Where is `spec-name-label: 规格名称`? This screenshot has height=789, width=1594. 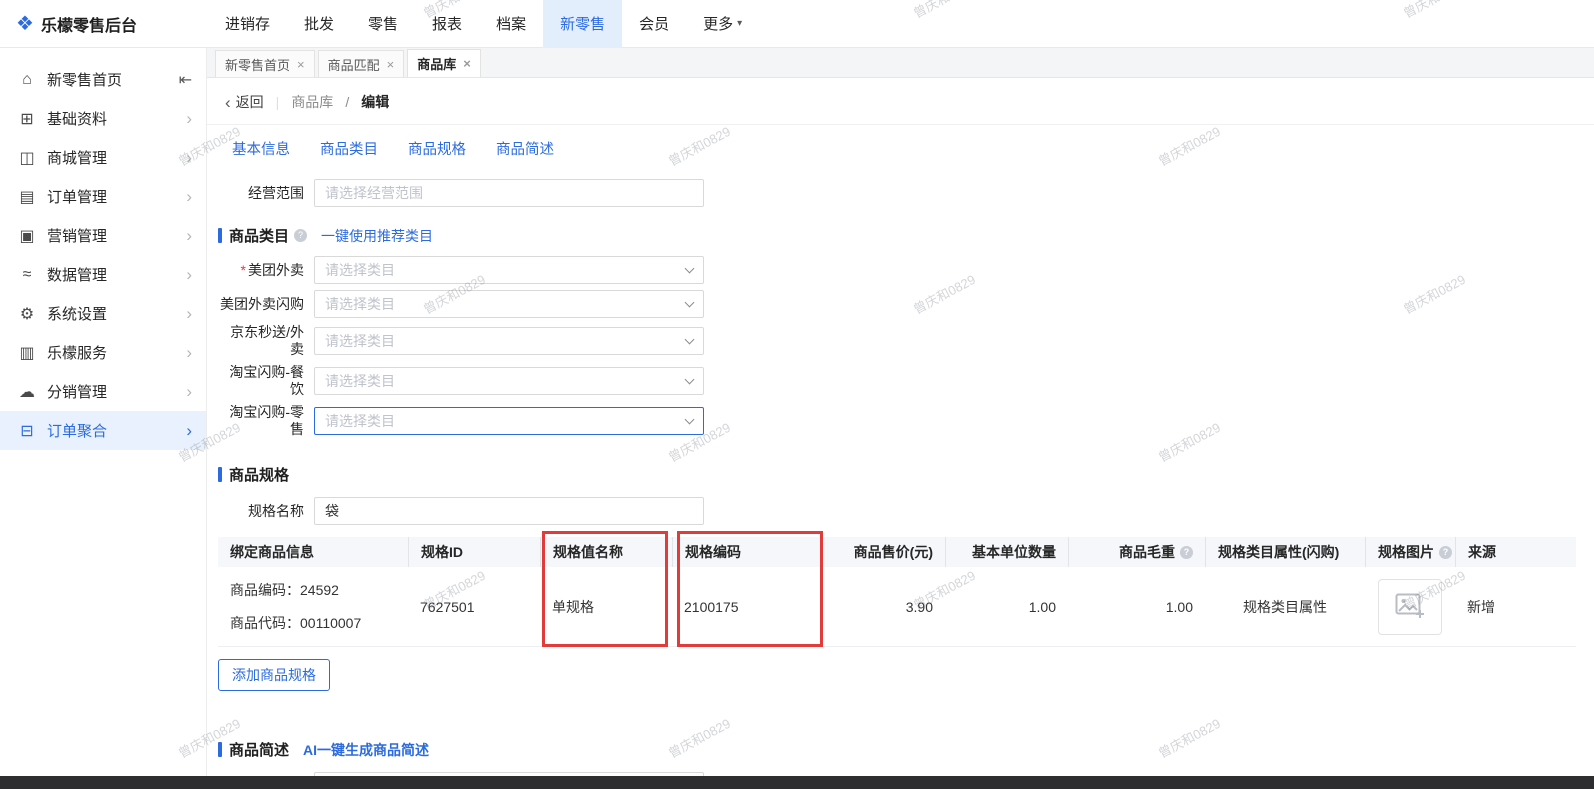
spec-name-label: 规格名称 is located at coordinates (276, 510).